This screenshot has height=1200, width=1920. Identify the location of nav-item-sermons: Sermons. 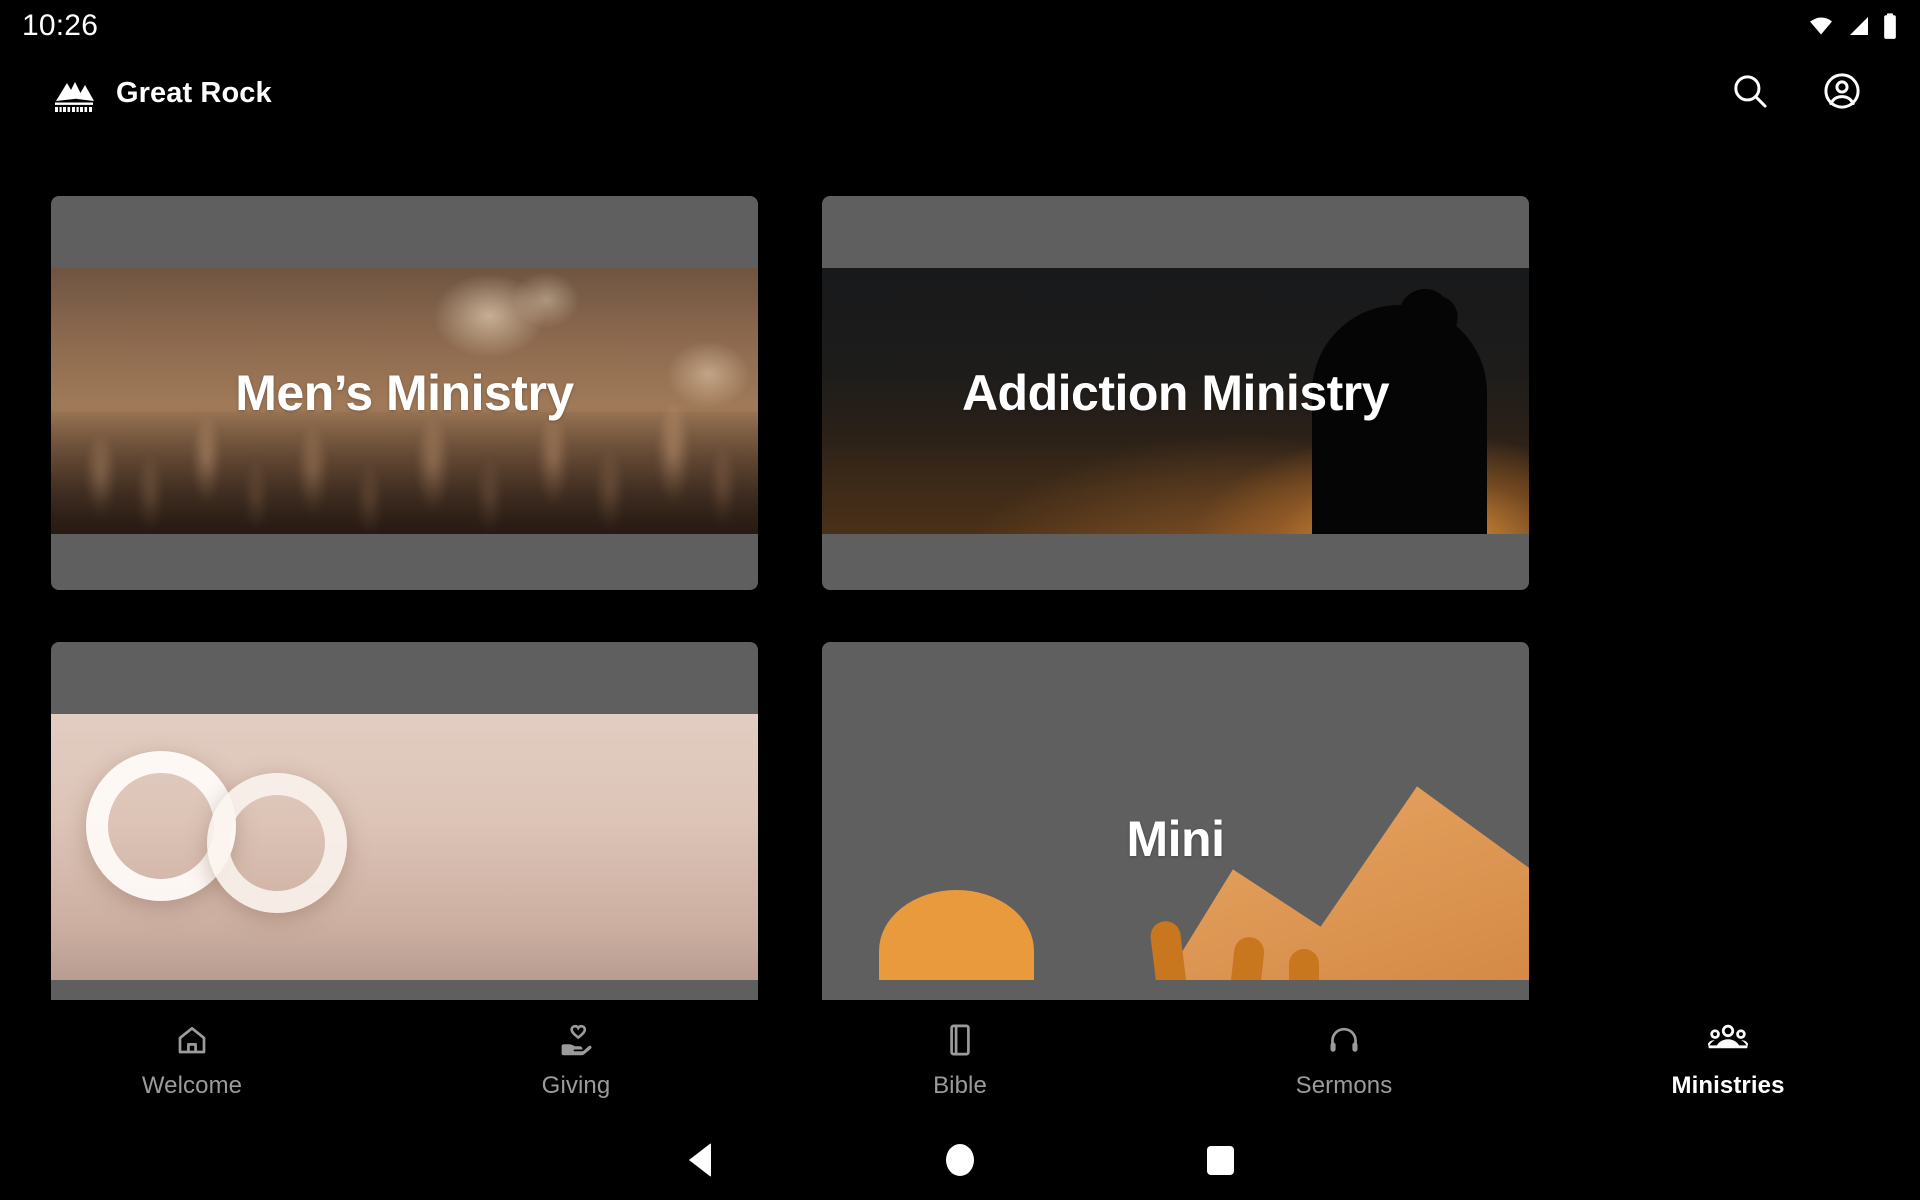
(1344, 1060).